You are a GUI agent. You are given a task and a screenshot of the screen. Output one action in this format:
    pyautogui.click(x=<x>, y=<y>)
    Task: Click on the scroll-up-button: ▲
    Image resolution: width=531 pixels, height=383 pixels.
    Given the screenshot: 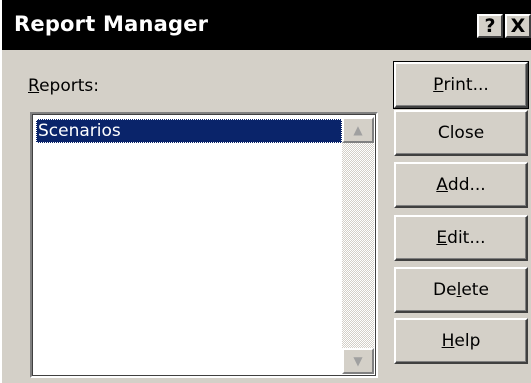 What is the action you would take?
    pyautogui.click(x=358, y=130)
    